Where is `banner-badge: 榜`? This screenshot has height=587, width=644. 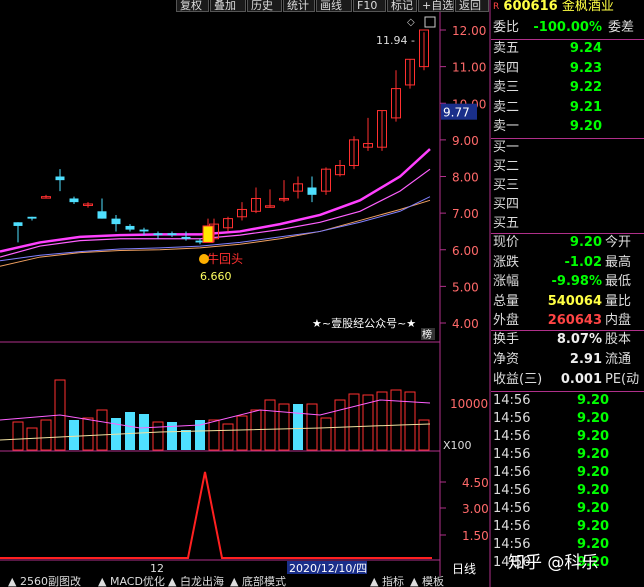 banner-badge: 榜 is located at coordinates (427, 334).